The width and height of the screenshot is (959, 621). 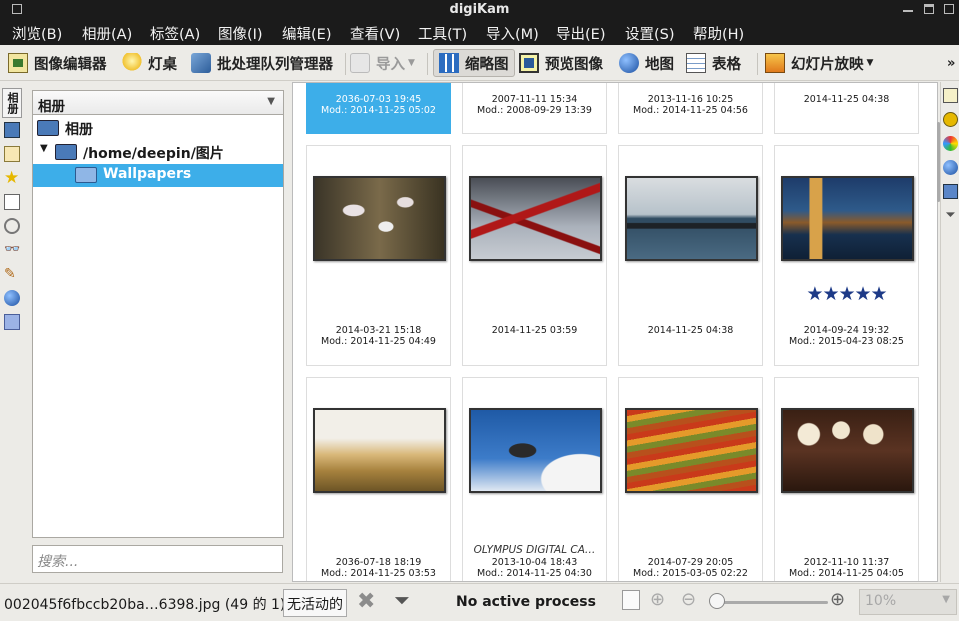 What do you see at coordinates (158, 103) in the screenshot?
I see `album-view-combo: 相册 ▼` at bounding box center [158, 103].